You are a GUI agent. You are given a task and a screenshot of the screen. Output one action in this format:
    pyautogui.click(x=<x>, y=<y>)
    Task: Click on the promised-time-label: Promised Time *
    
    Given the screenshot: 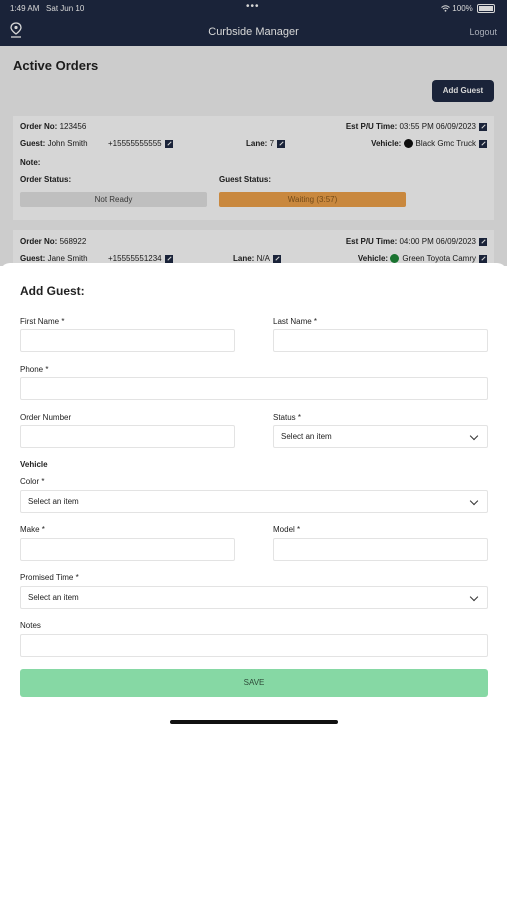 What is the action you would take?
    pyautogui.click(x=49, y=577)
    